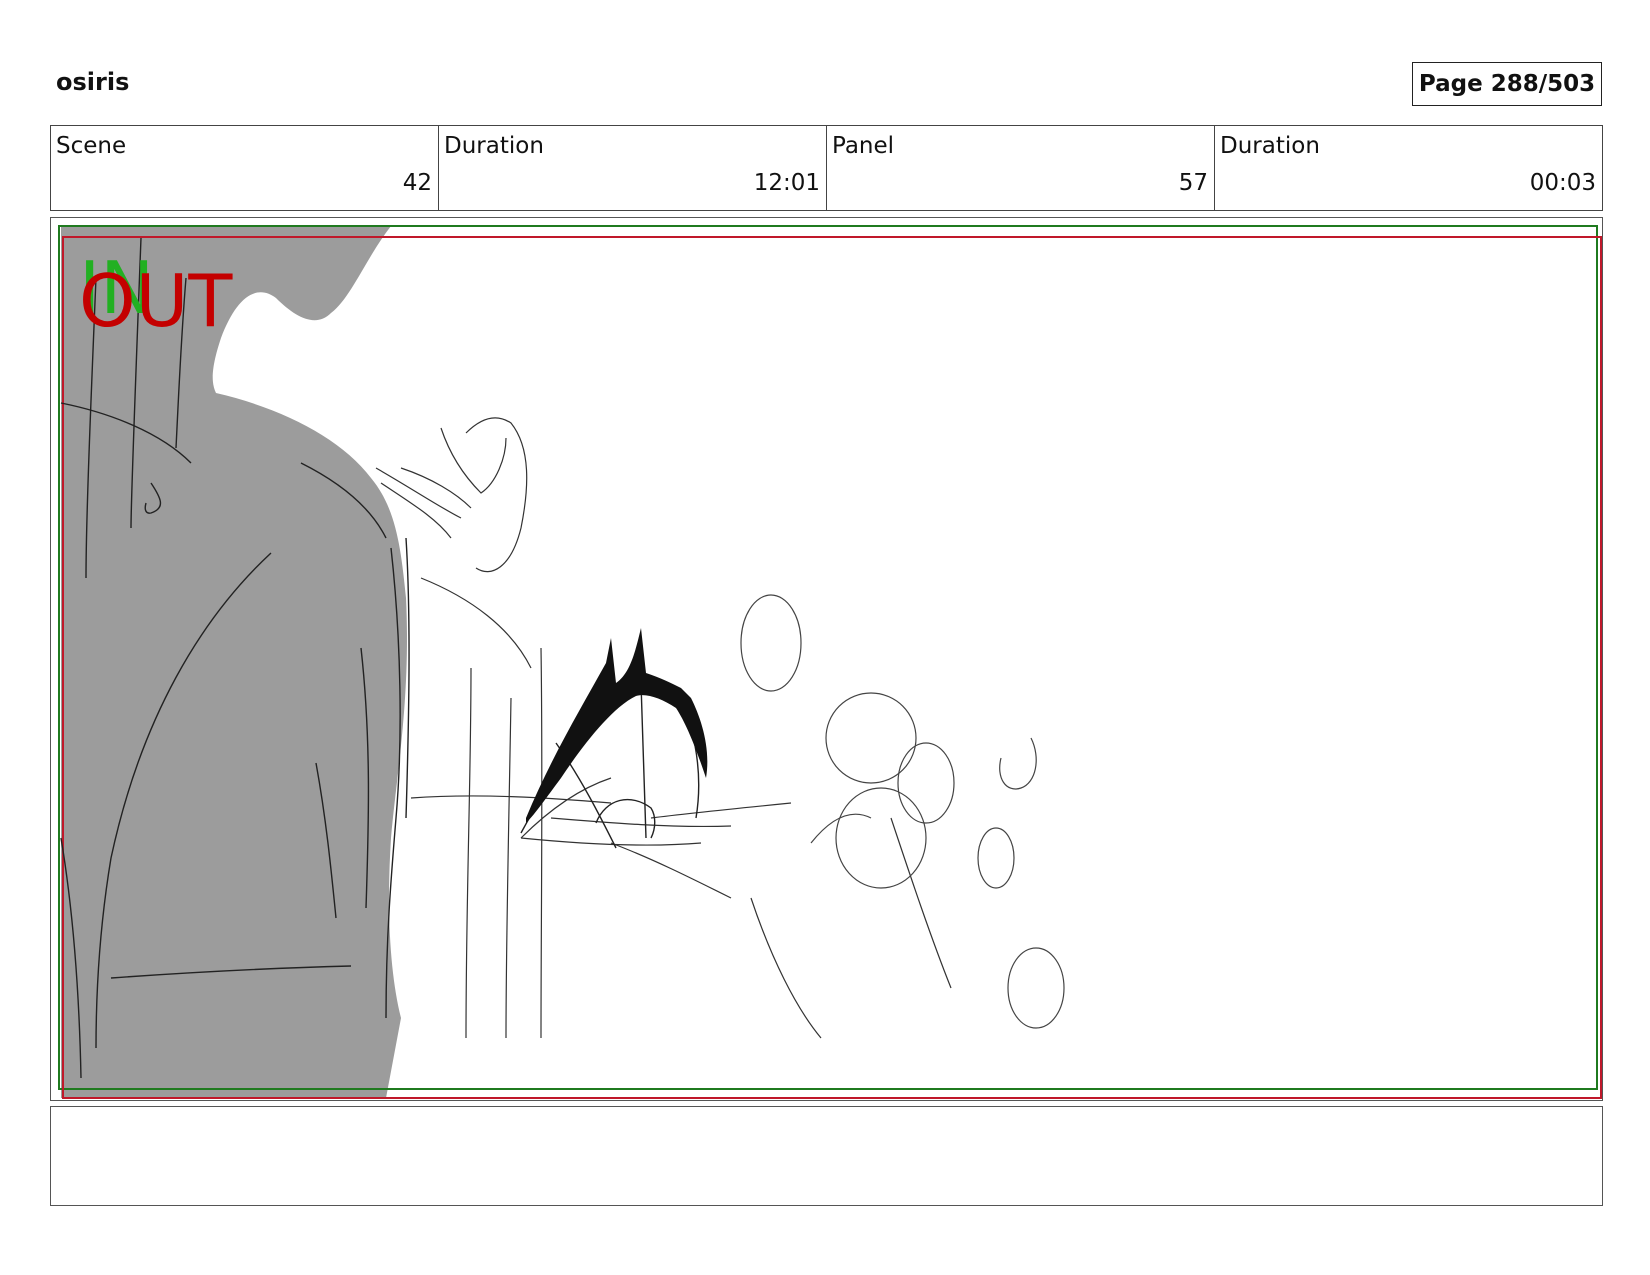  Describe the element at coordinates (1507, 84) in the screenshot. I see `page-indicator: Page 288/503` at that location.